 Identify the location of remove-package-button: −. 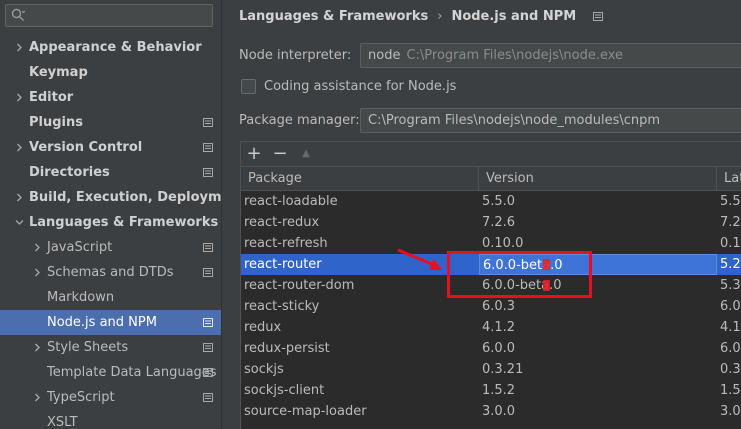
(280, 154).